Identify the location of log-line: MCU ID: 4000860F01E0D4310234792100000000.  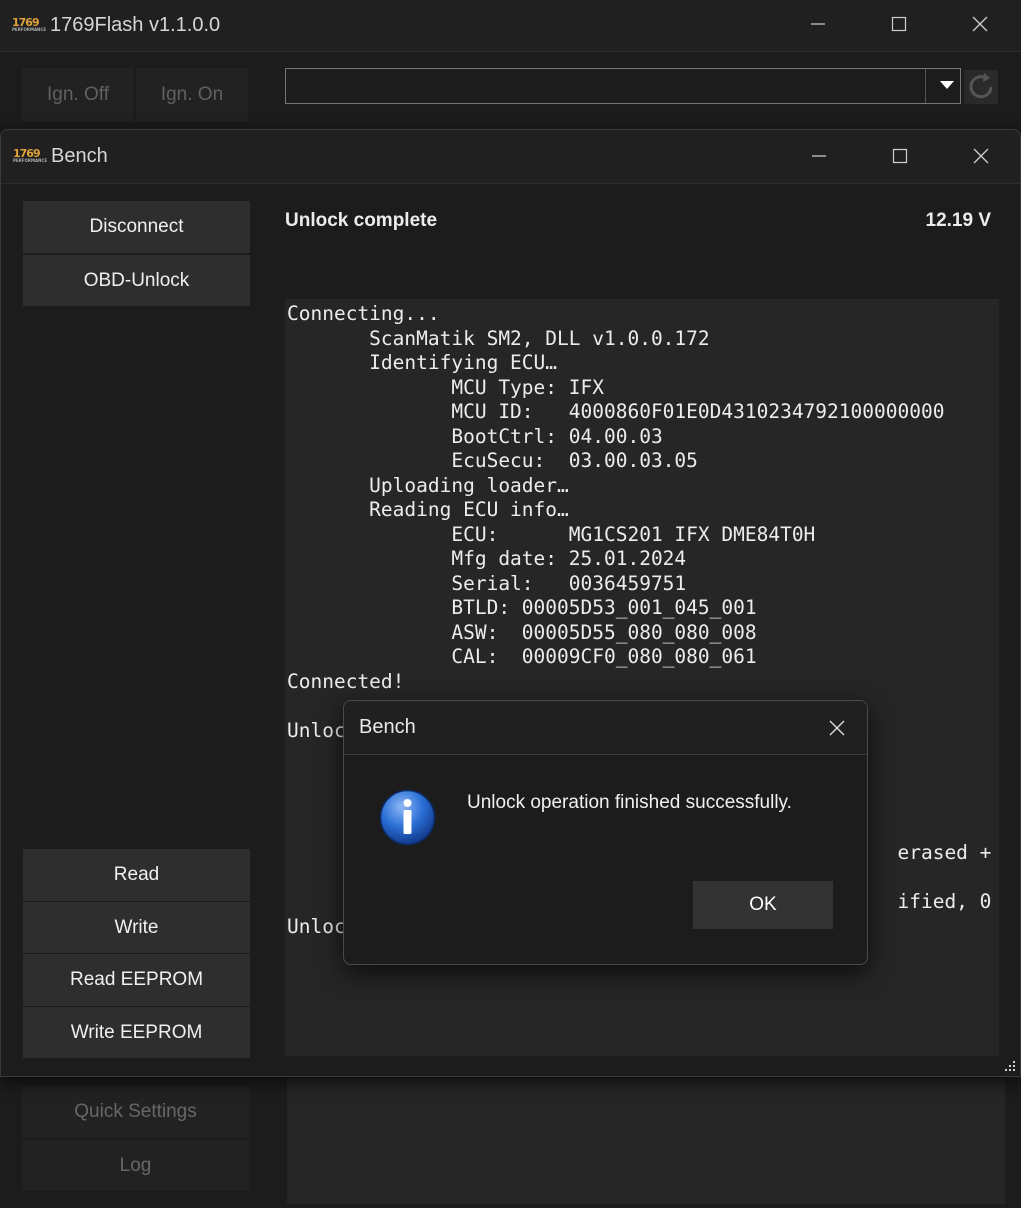
(616, 411).